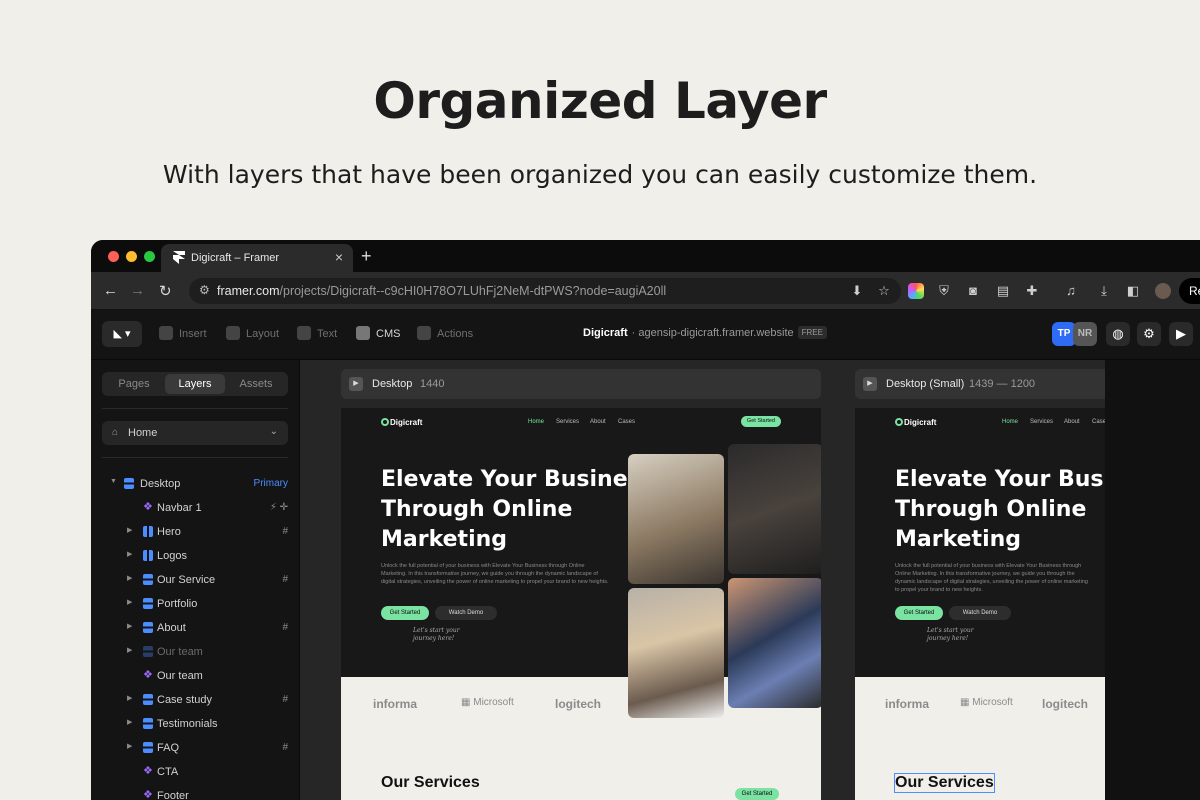 The image size is (1200, 800). I want to click on primary-breakpoint-badge: Primary, so click(270, 483).